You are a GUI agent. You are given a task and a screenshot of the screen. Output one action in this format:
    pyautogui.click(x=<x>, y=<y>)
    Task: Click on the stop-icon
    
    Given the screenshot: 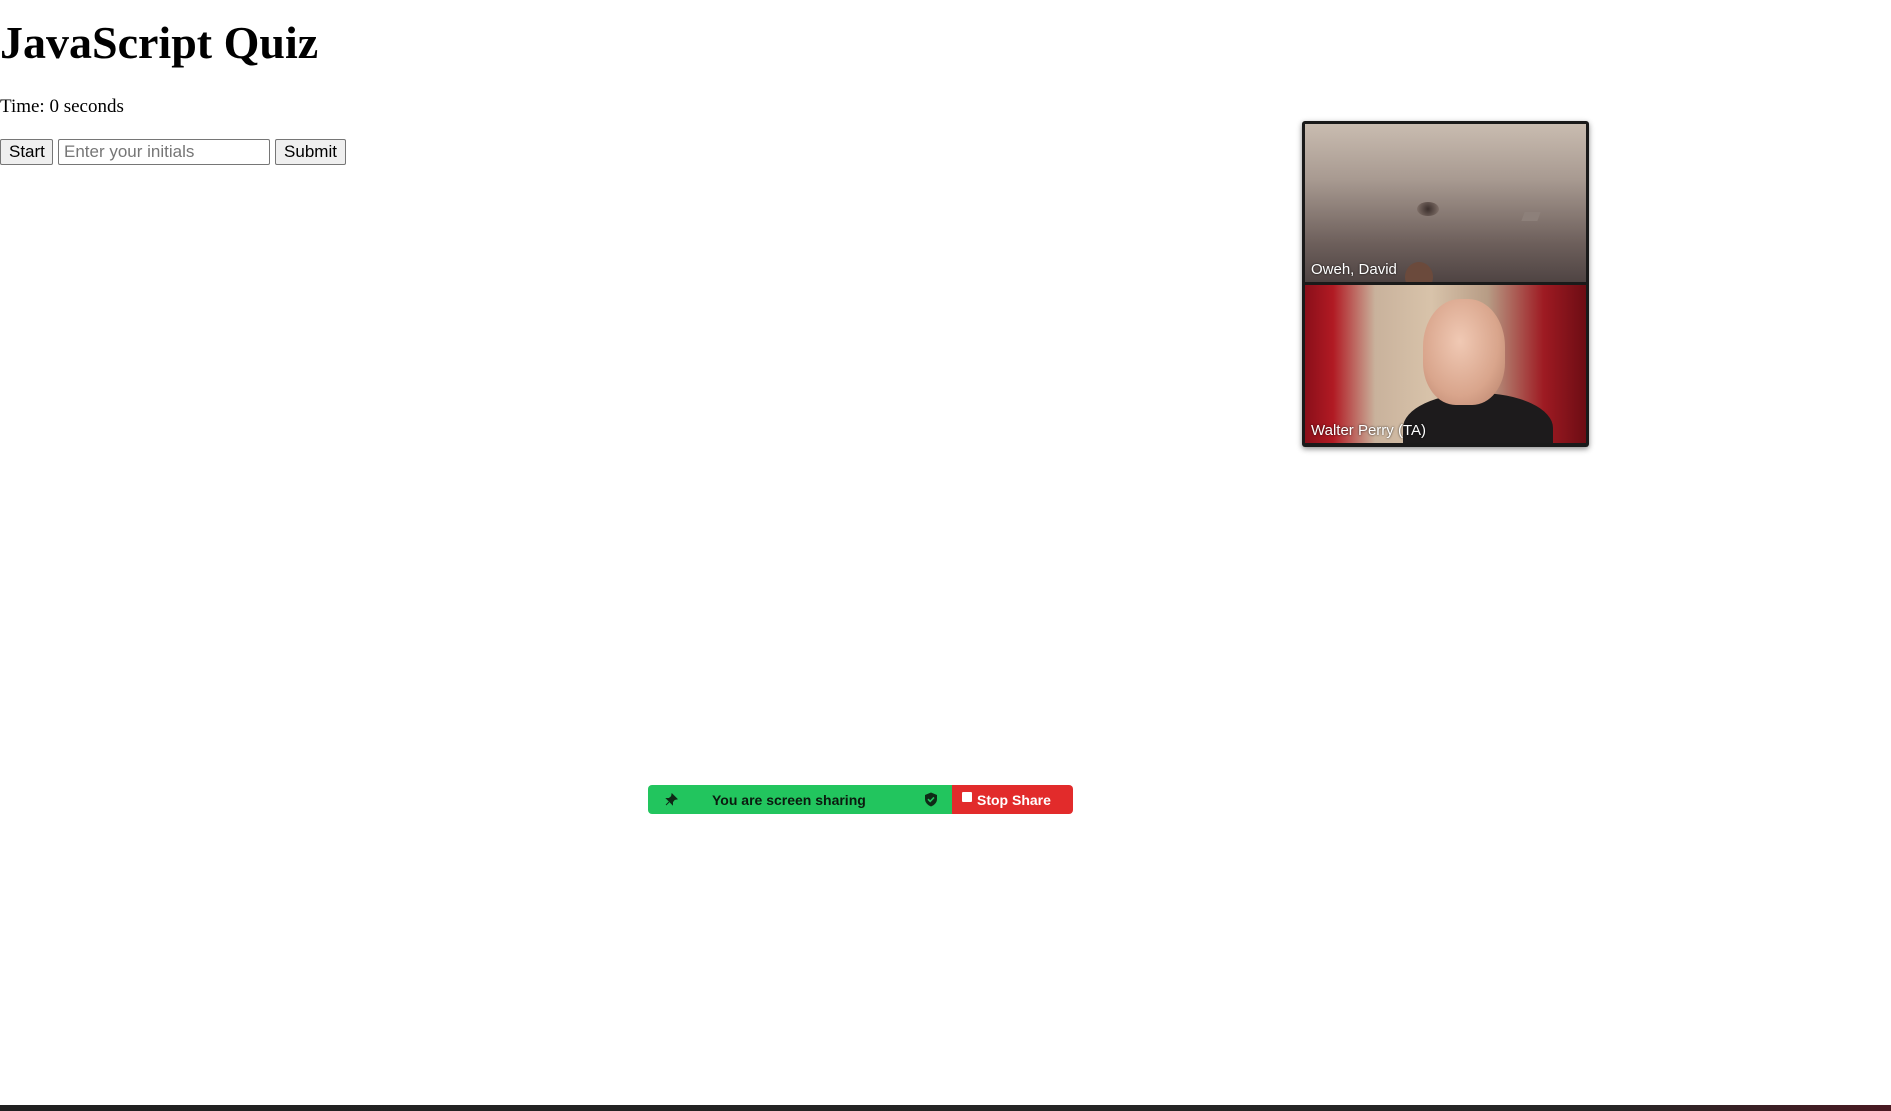 What is the action you would take?
    pyautogui.click(x=967, y=797)
    